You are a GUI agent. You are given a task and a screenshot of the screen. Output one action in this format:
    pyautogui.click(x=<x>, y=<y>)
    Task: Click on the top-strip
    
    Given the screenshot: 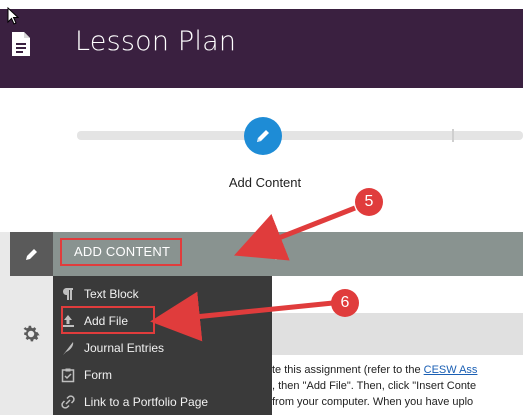 What is the action you would take?
    pyautogui.click(x=261, y=4)
    